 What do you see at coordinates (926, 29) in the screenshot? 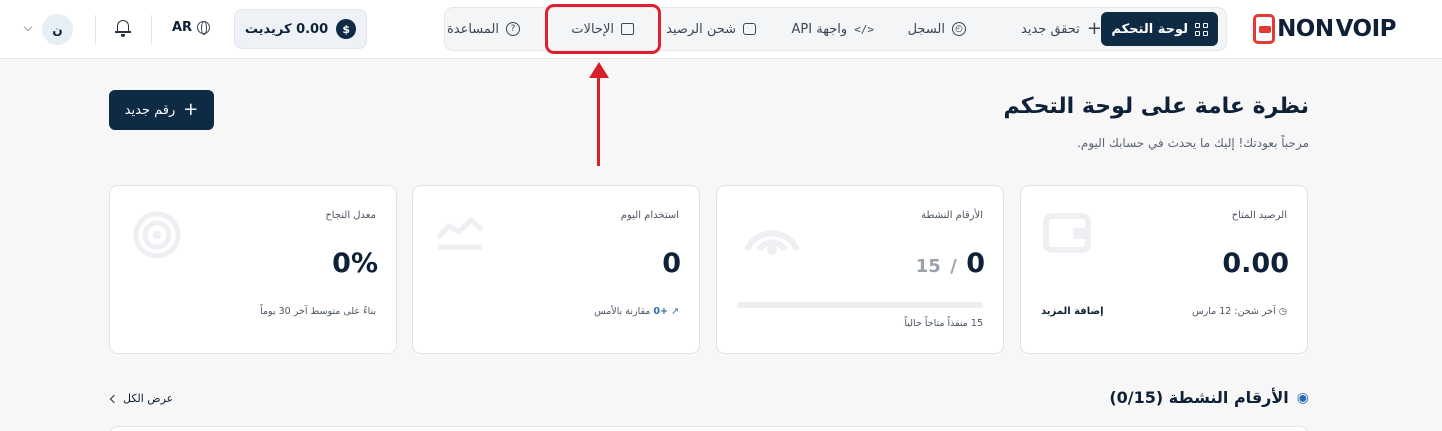
I see `nav-item-label: السجل` at bounding box center [926, 29].